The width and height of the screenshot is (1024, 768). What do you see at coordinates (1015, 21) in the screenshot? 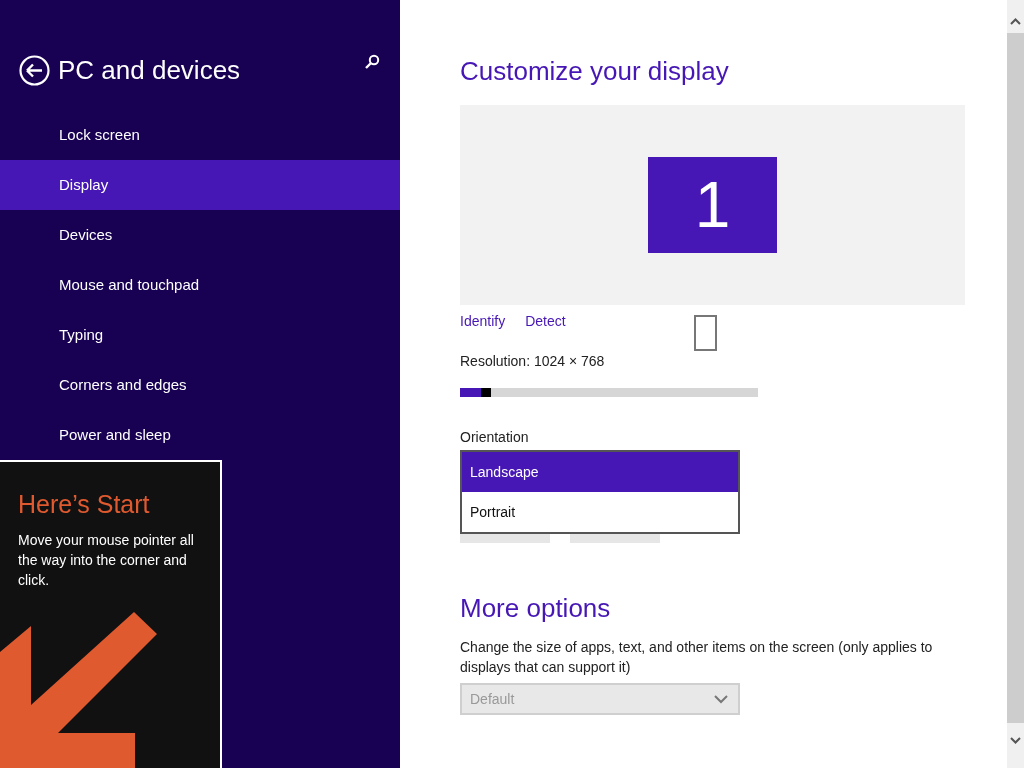
I see `scroll-up-icon` at bounding box center [1015, 21].